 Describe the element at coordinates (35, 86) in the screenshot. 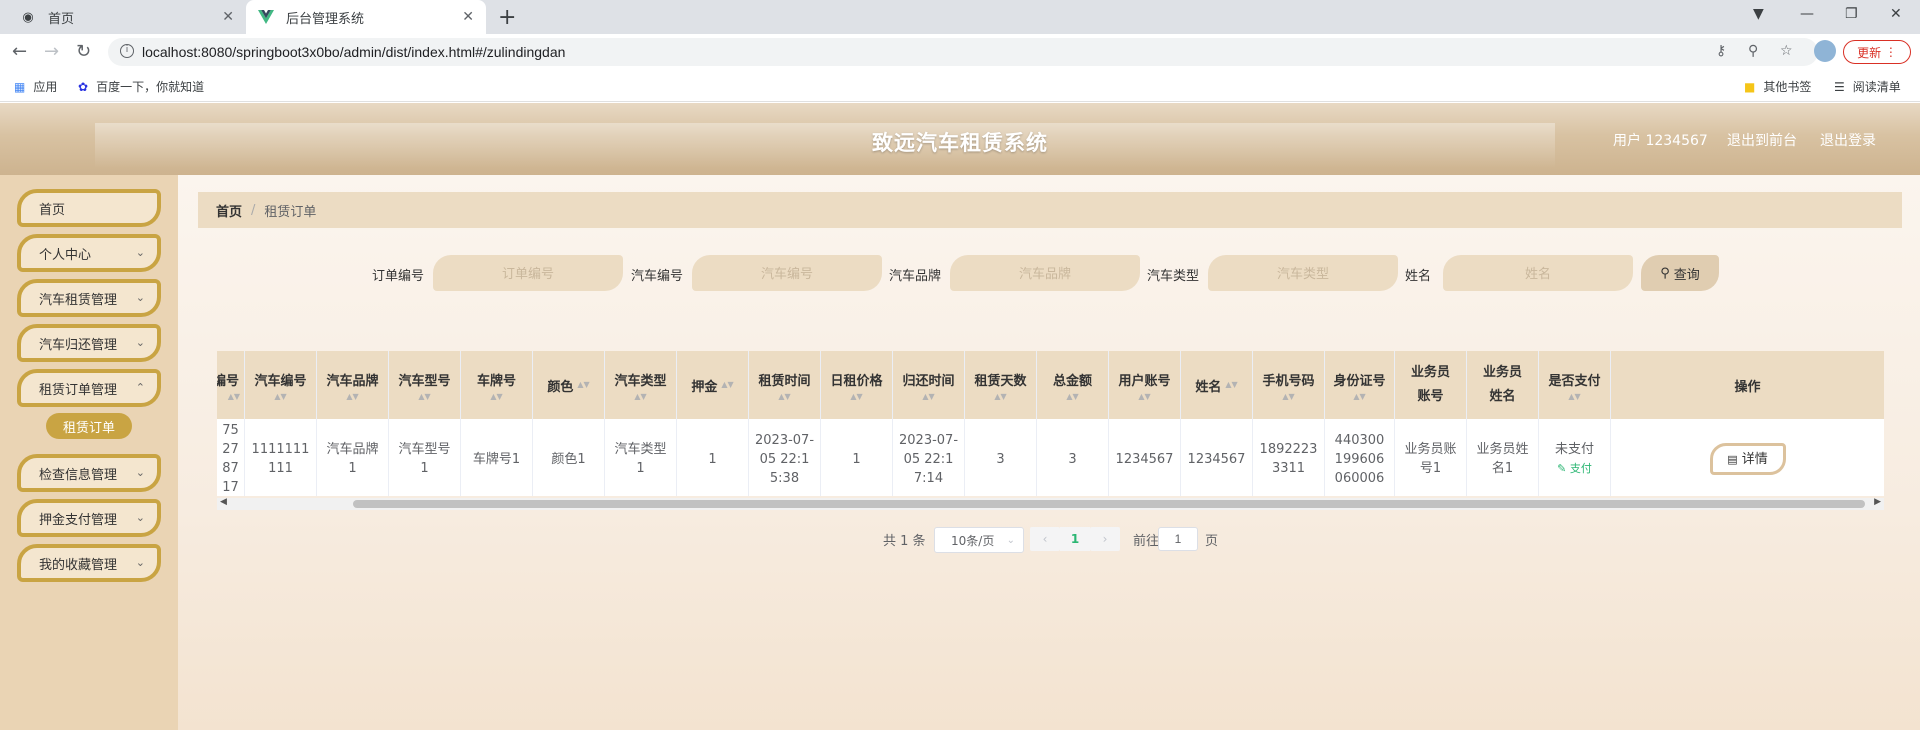

I see `bookmark-apps: ▦ 应用` at that location.